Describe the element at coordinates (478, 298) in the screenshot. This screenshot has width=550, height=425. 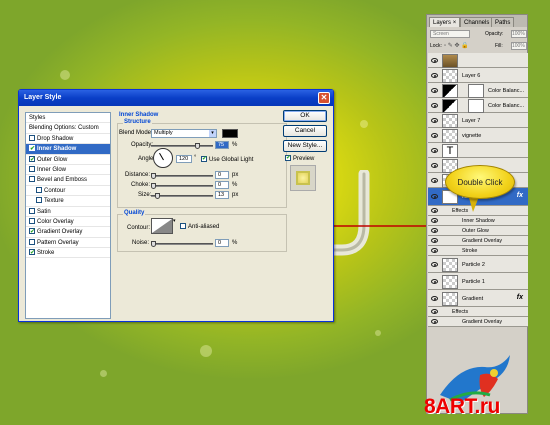
I see `layer-row: Gradient fx` at that location.